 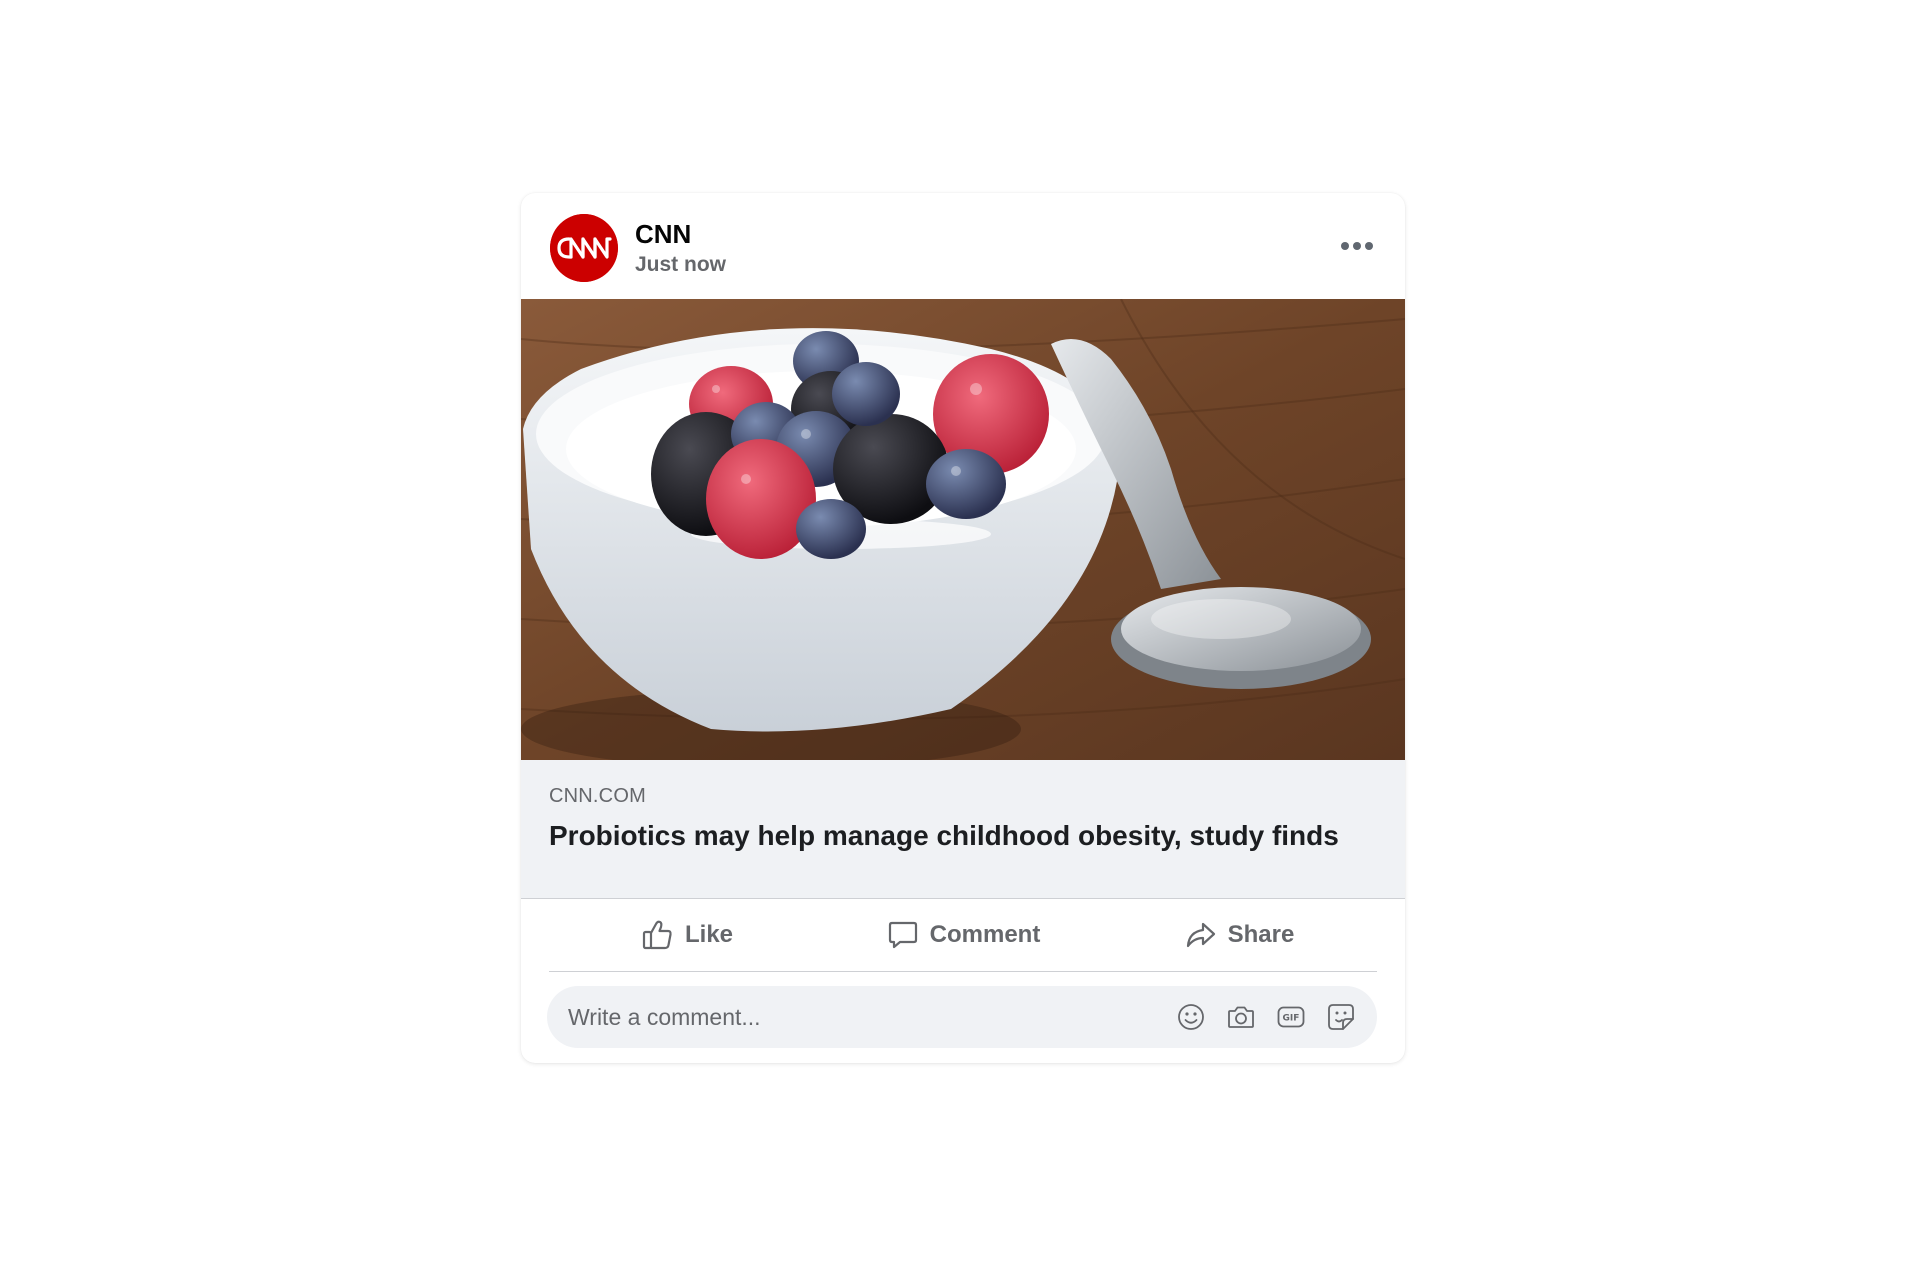 I want to click on gif-icon-svg: GIF, so click(x=1291, y=1017).